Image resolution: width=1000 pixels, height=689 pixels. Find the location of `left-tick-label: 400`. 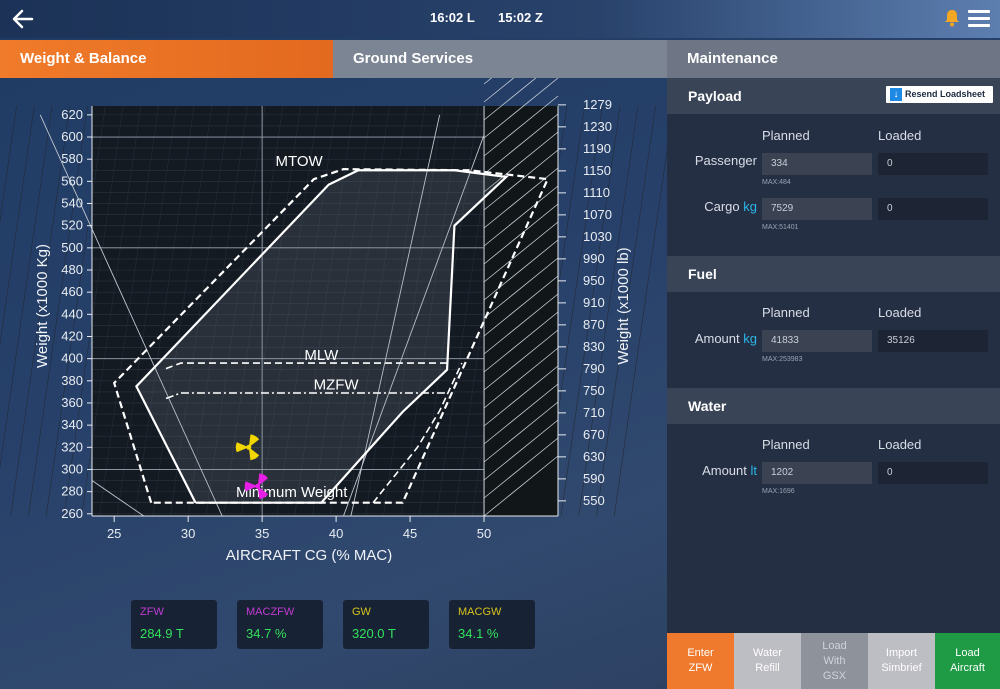

left-tick-label: 400 is located at coordinates (72, 358).